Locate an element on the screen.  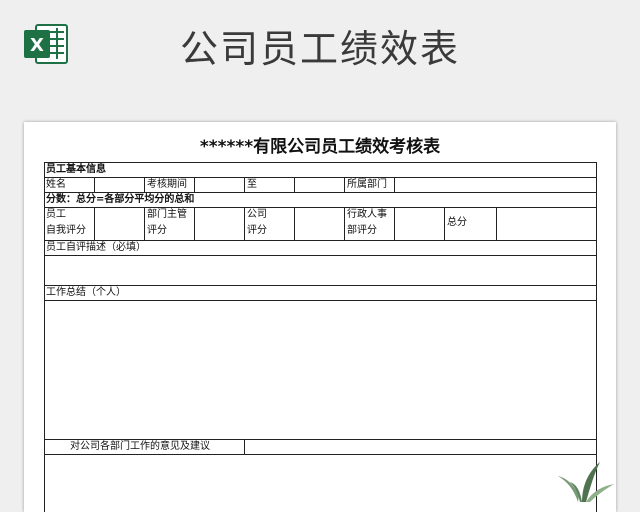
score-note: 分数：总分=各部分平均分的总和 is located at coordinates (120, 199).